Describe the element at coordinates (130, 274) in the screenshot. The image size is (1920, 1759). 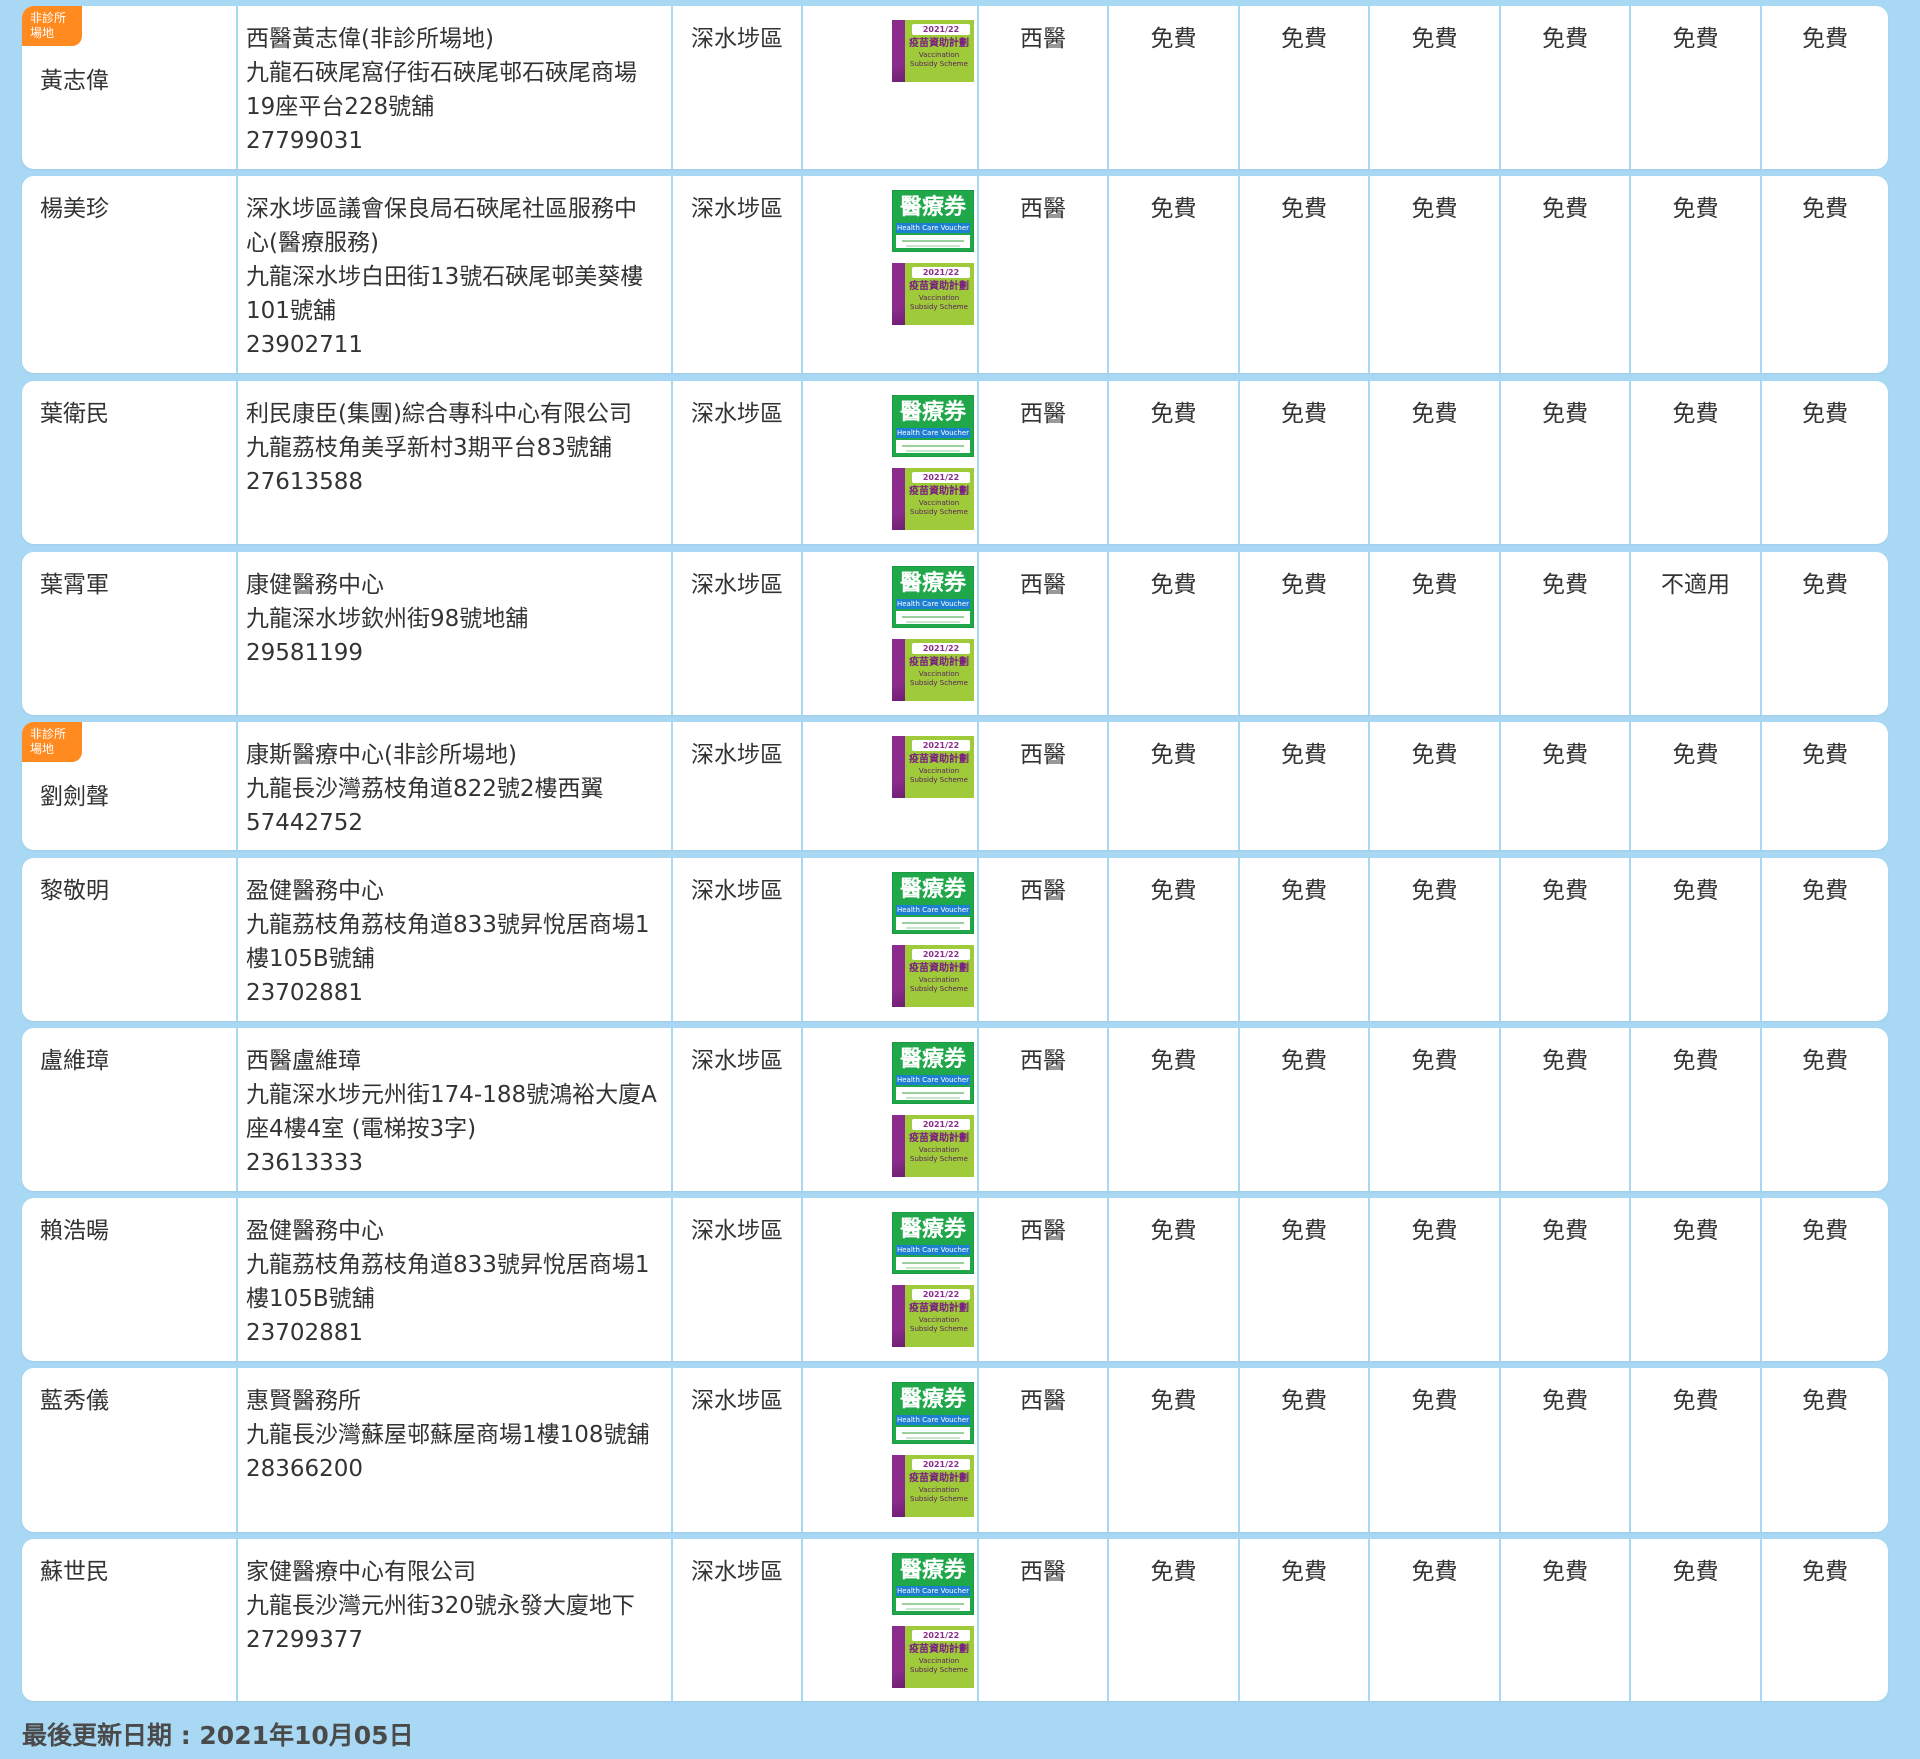
I see `doctor-name: 楊美珍` at that location.